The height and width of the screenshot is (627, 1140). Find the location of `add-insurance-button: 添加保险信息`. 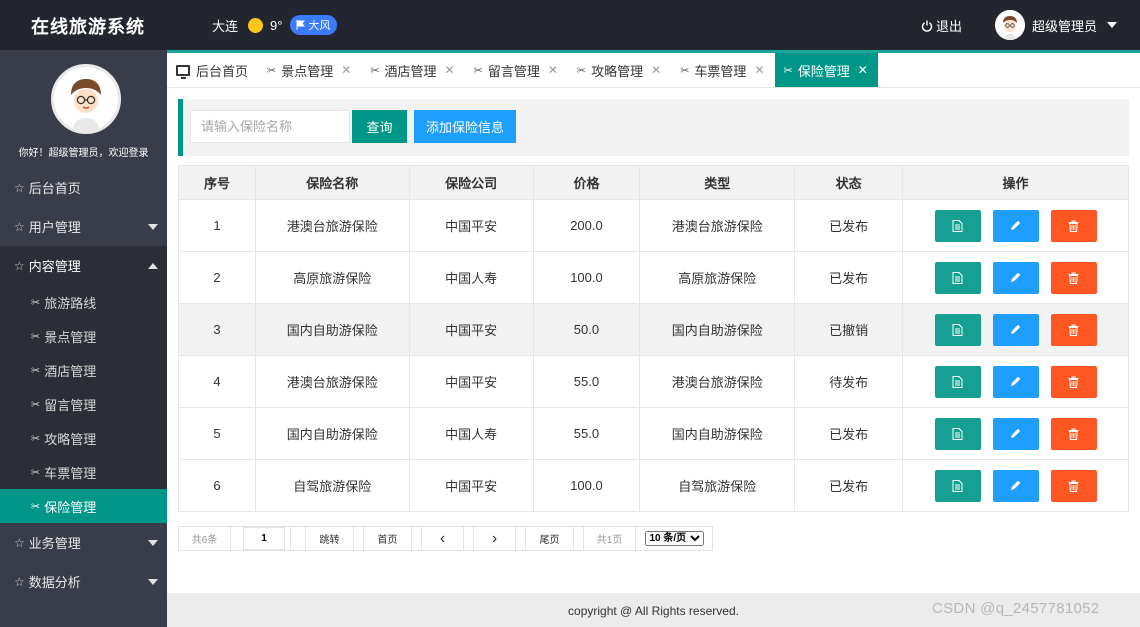

add-insurance-button: 添加保险信息 is located at coordinates (465, 126).